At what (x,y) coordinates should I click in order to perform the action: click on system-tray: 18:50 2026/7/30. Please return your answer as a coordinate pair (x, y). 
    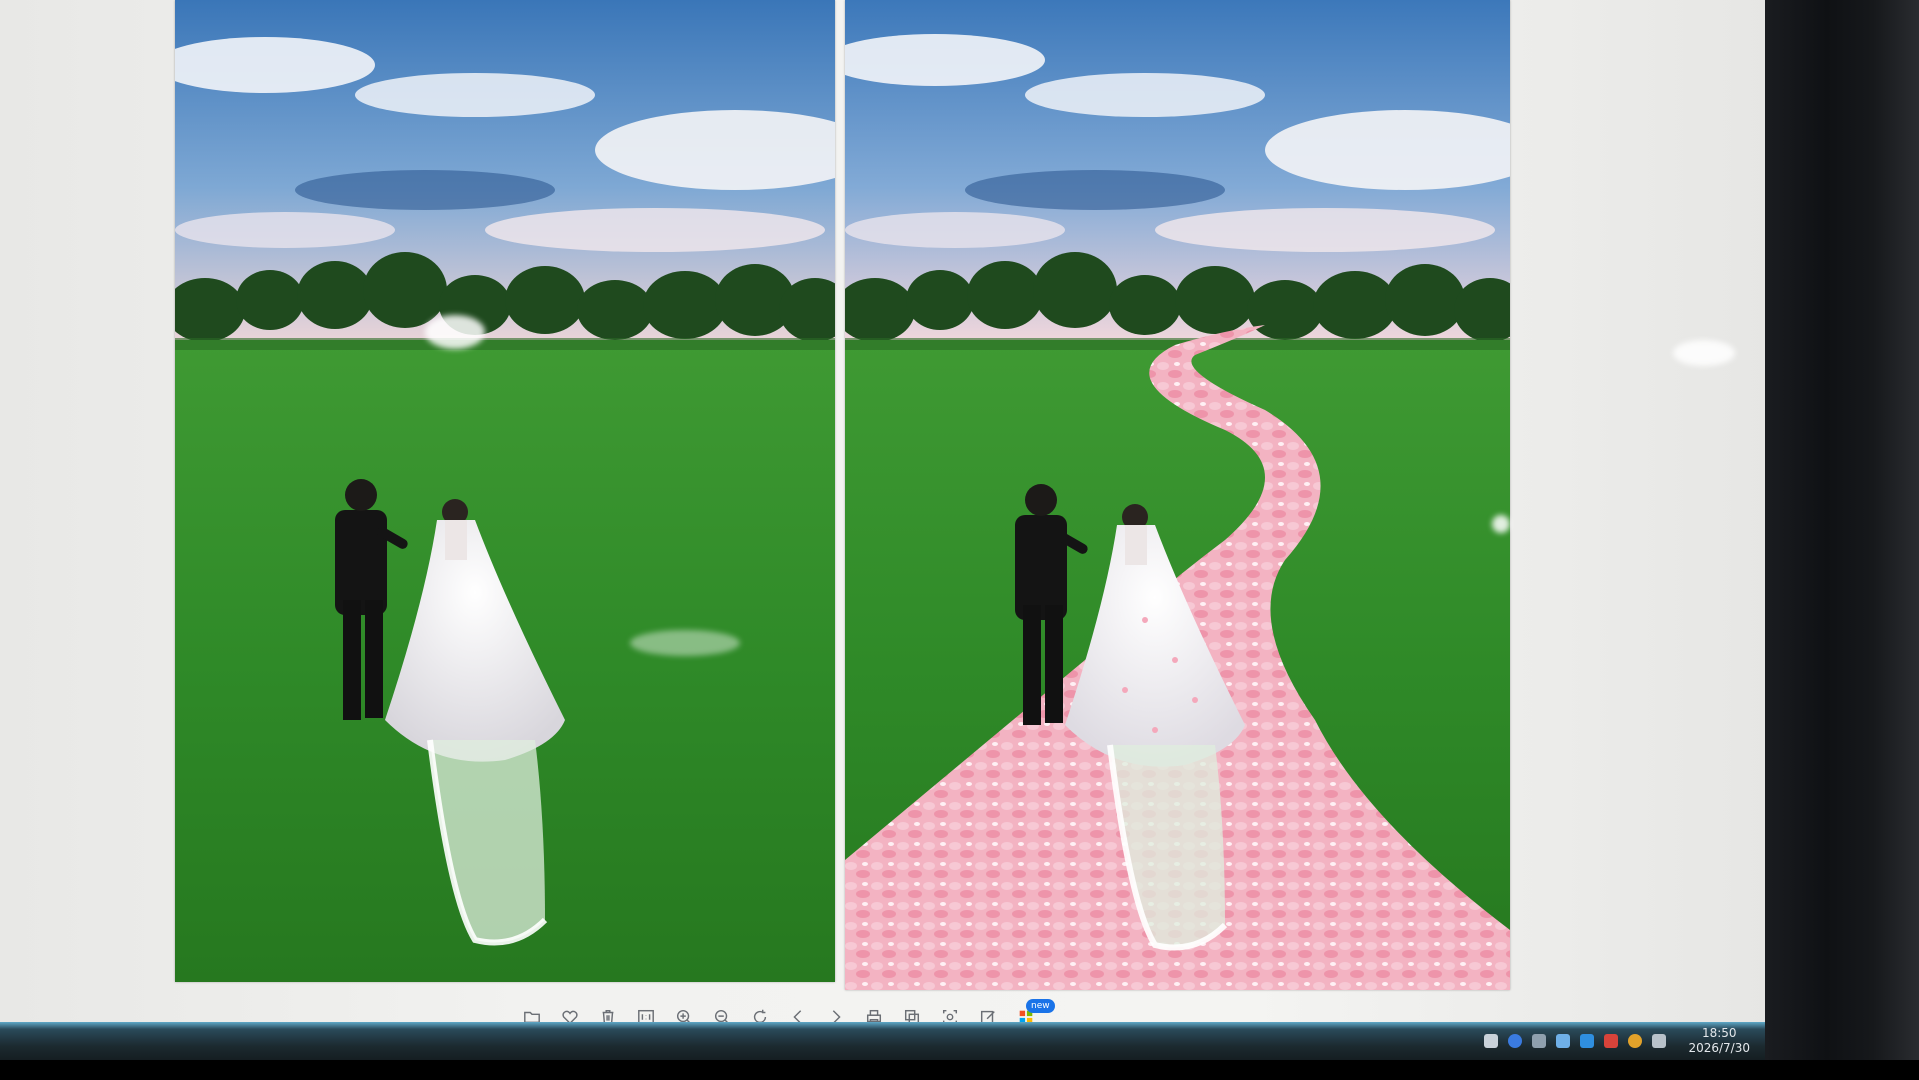
    Looking at the image, I should click on (1617, 1041).